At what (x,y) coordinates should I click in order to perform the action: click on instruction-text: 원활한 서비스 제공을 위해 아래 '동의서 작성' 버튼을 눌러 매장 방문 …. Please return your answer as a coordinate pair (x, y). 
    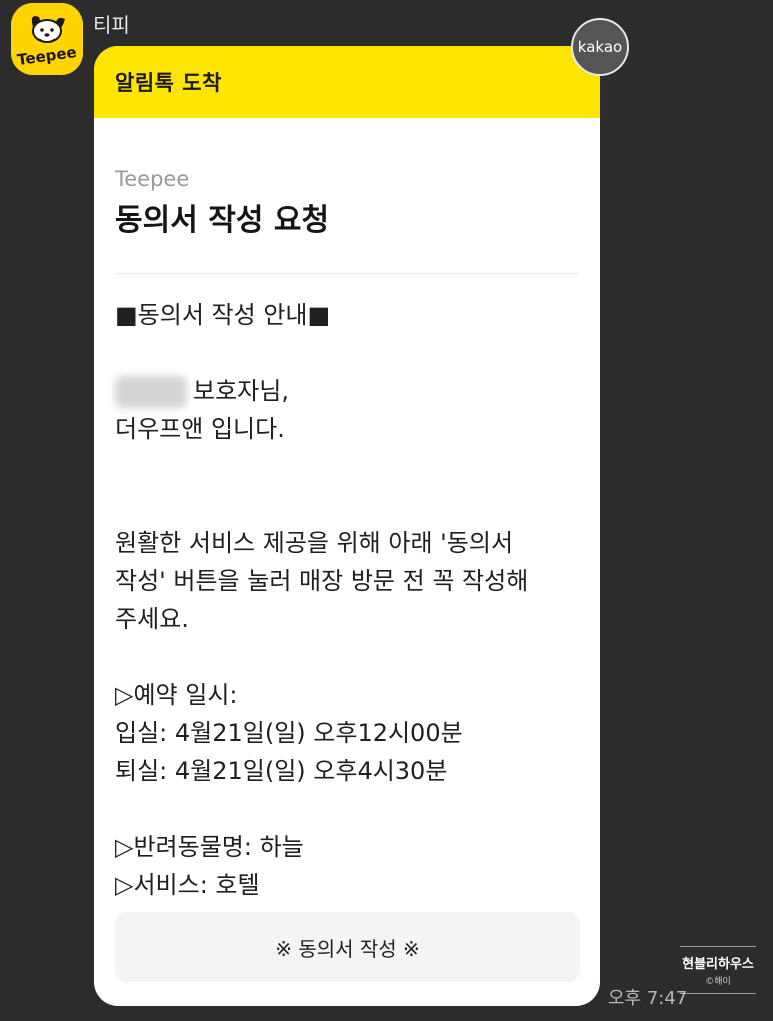
    Looking at the image, I should click on (322, 581).